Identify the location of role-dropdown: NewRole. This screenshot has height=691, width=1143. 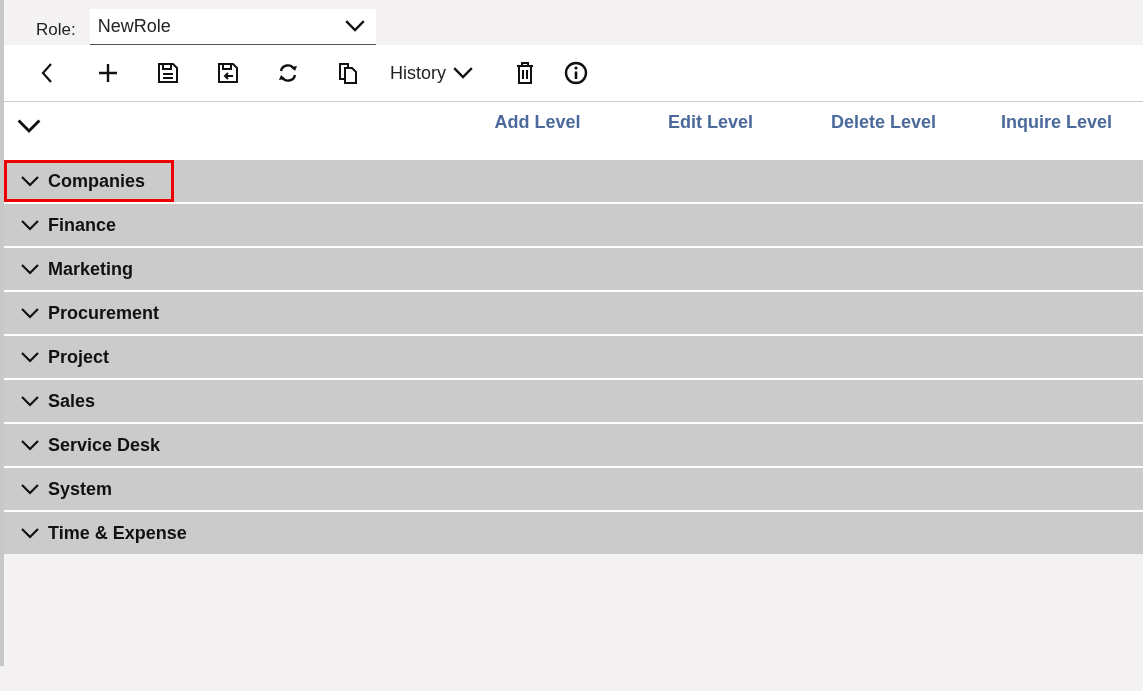
(232, 26).